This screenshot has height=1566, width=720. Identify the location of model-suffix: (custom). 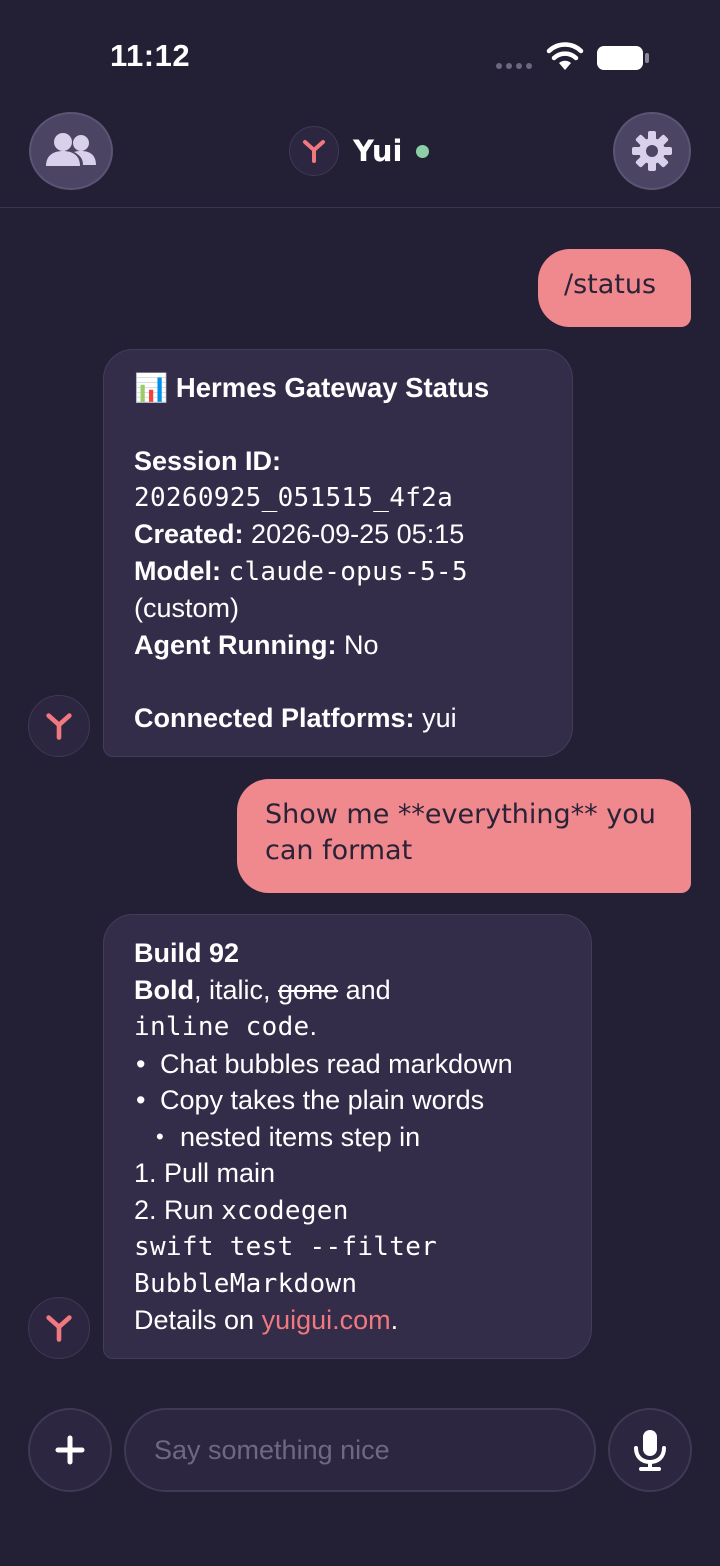
(187, 608).